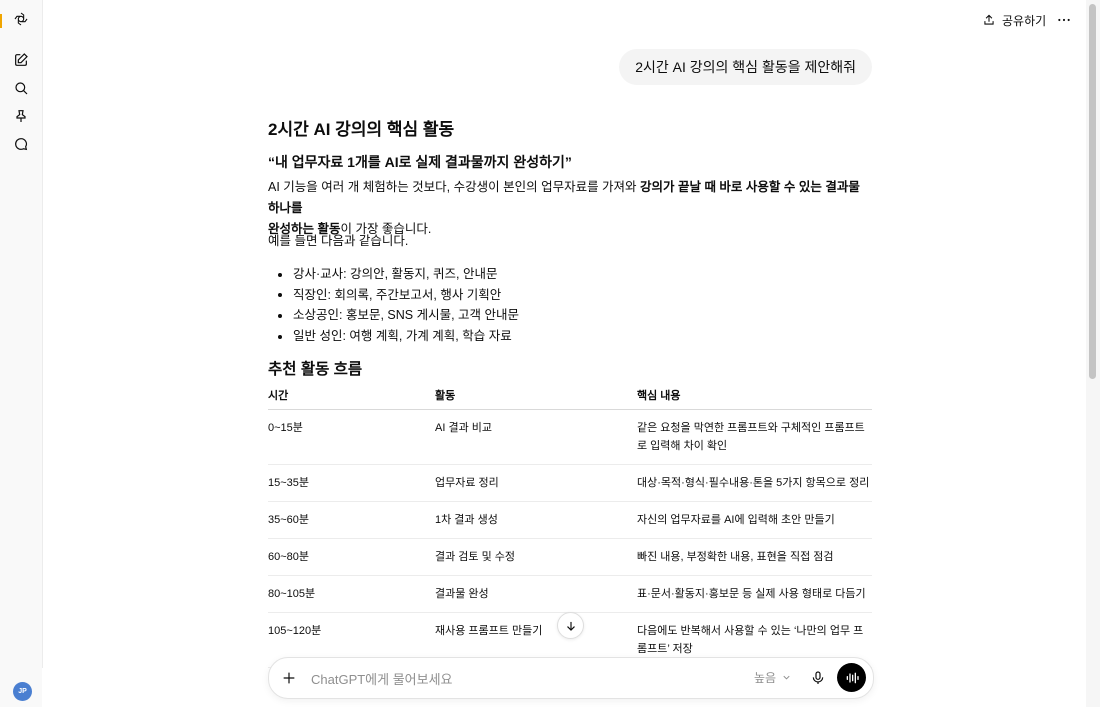 The height and width of the screenshot is (707, 1100). Describe the element at coordinates (21, 19) in the screenshot. I see `openai-logo-icon` at that location.